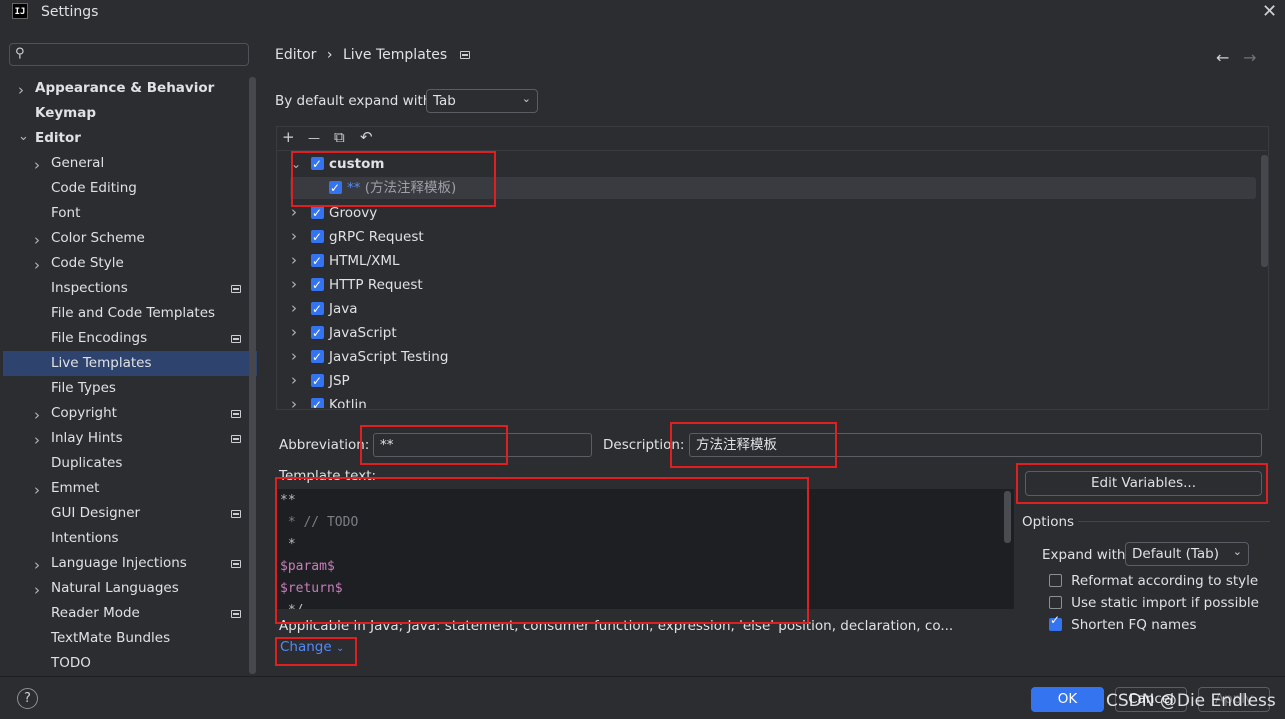  Describe the element at coordinates (98, 238) in the screenshot. I see `sidebar-item: Color Scheme` at that location.